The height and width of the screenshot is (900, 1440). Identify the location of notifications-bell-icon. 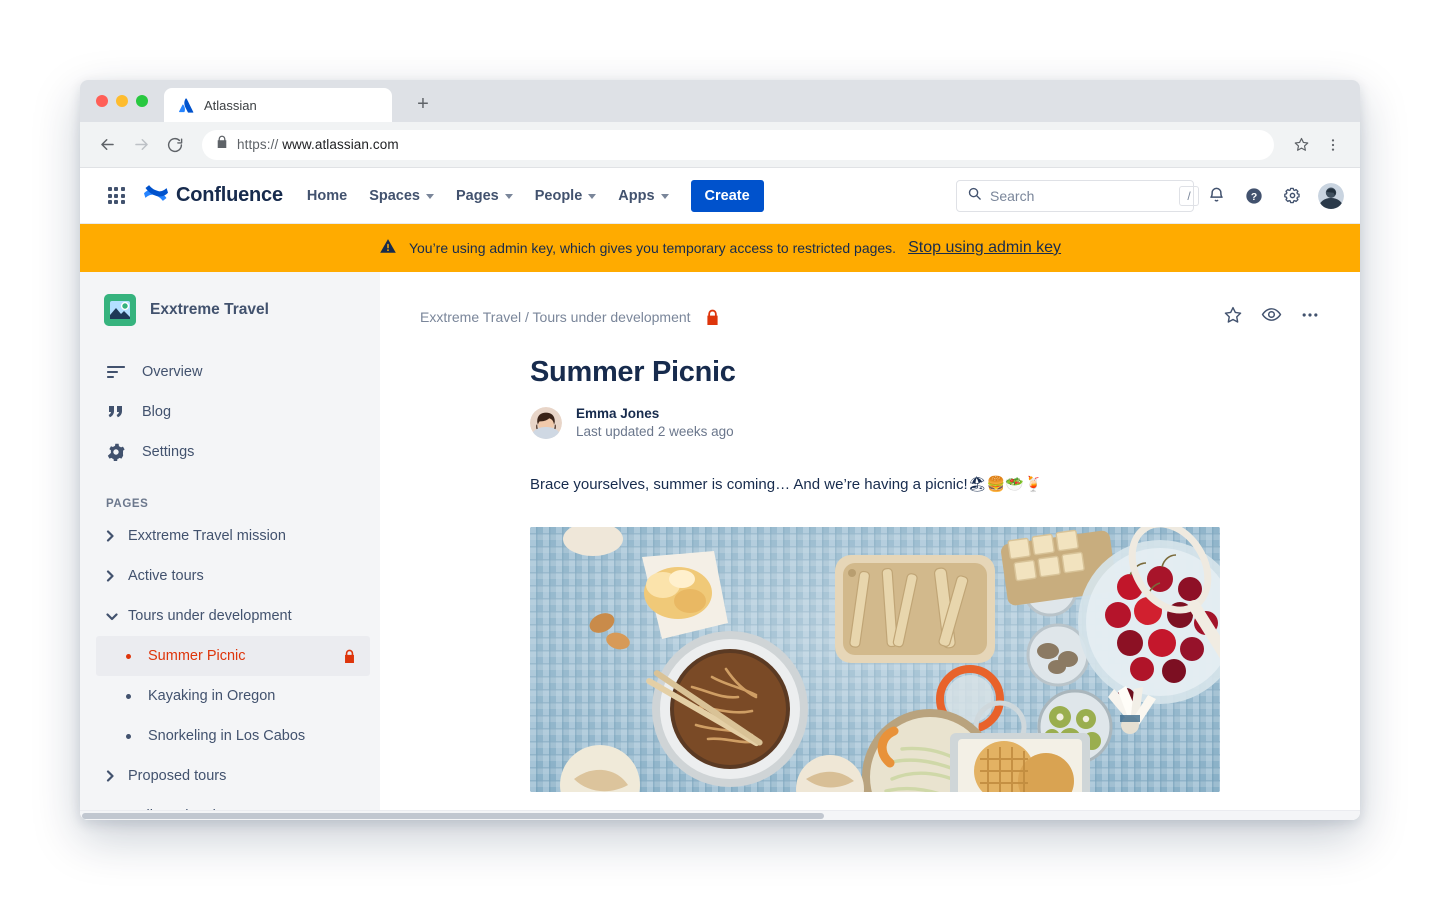
(1216, 196).